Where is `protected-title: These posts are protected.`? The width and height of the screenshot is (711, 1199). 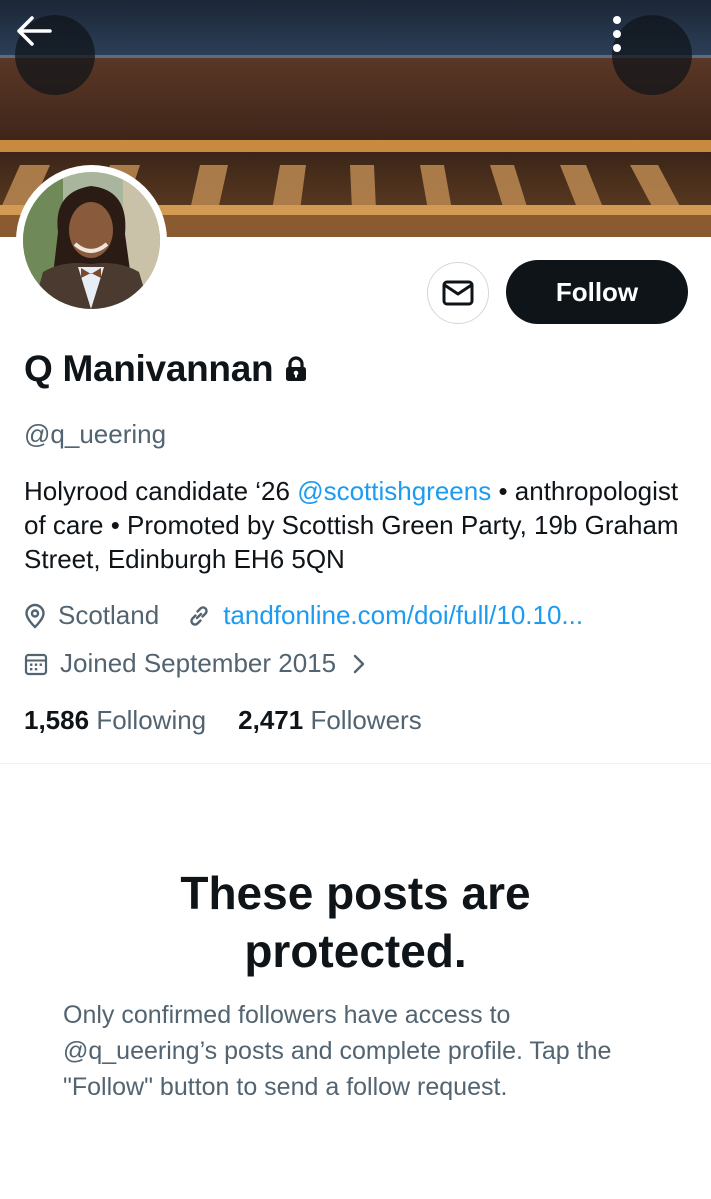
protected-title: These posts are protected. is located at coordinates (355, 922).